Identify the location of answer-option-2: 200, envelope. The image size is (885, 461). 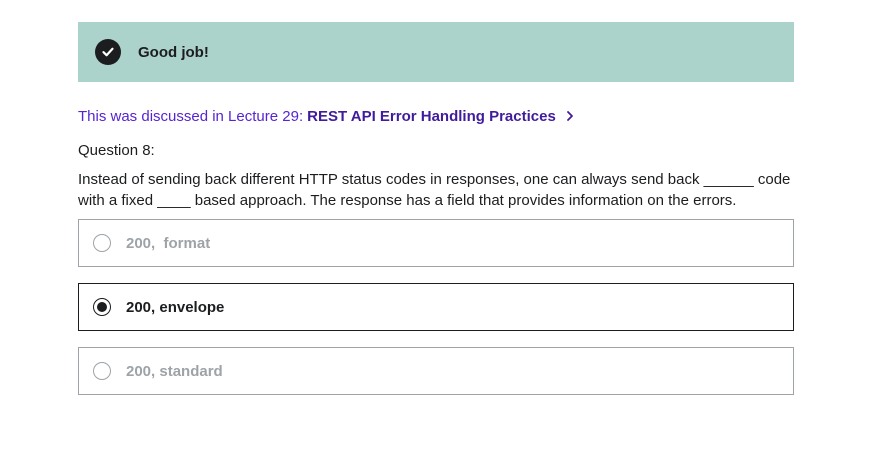
(436, 307).